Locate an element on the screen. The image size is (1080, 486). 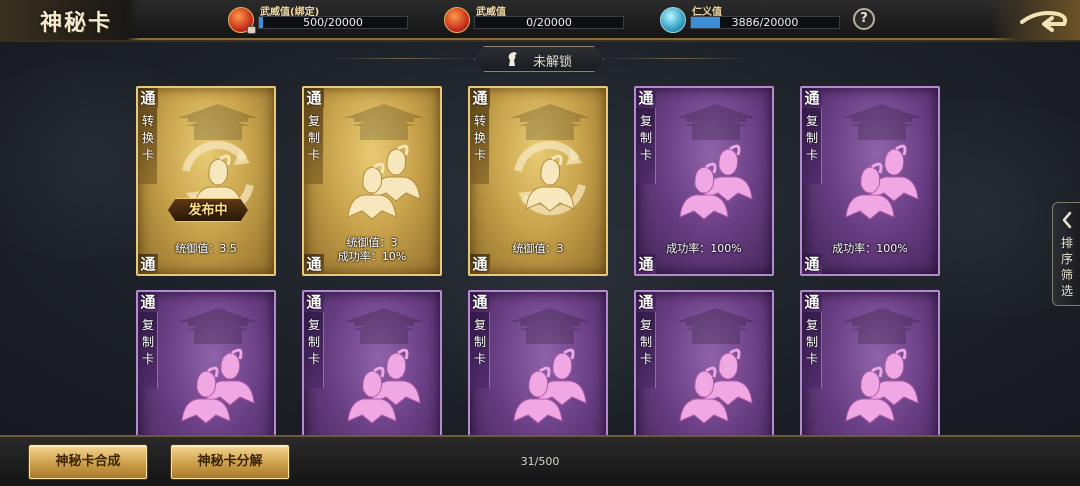
sort-filter-label: 排序筛选 is located at coordinates (1066, 267).